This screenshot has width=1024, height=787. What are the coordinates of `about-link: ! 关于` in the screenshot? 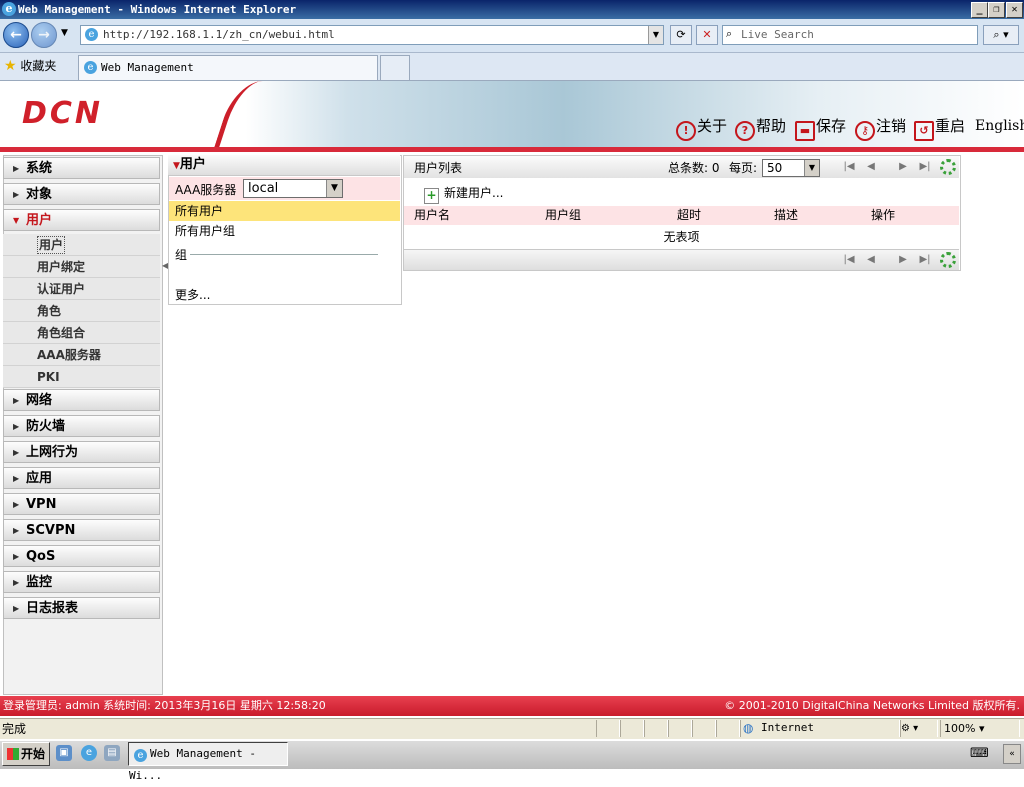 It's located at (701, 128).